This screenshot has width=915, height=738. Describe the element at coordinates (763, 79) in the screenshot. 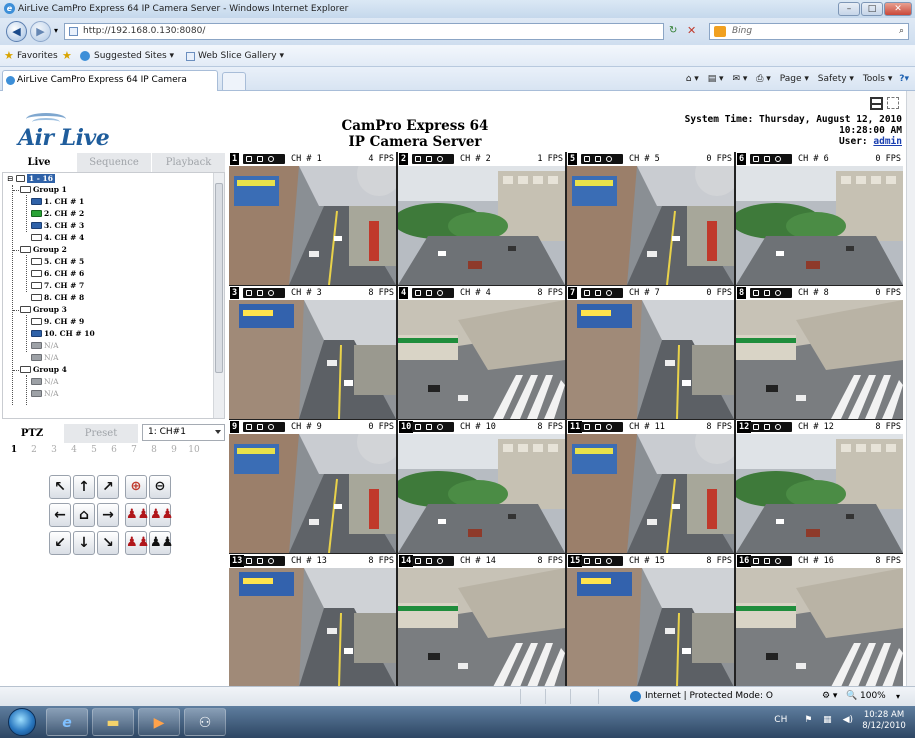

I see `print-icon: ⎙ ▾` at that location.